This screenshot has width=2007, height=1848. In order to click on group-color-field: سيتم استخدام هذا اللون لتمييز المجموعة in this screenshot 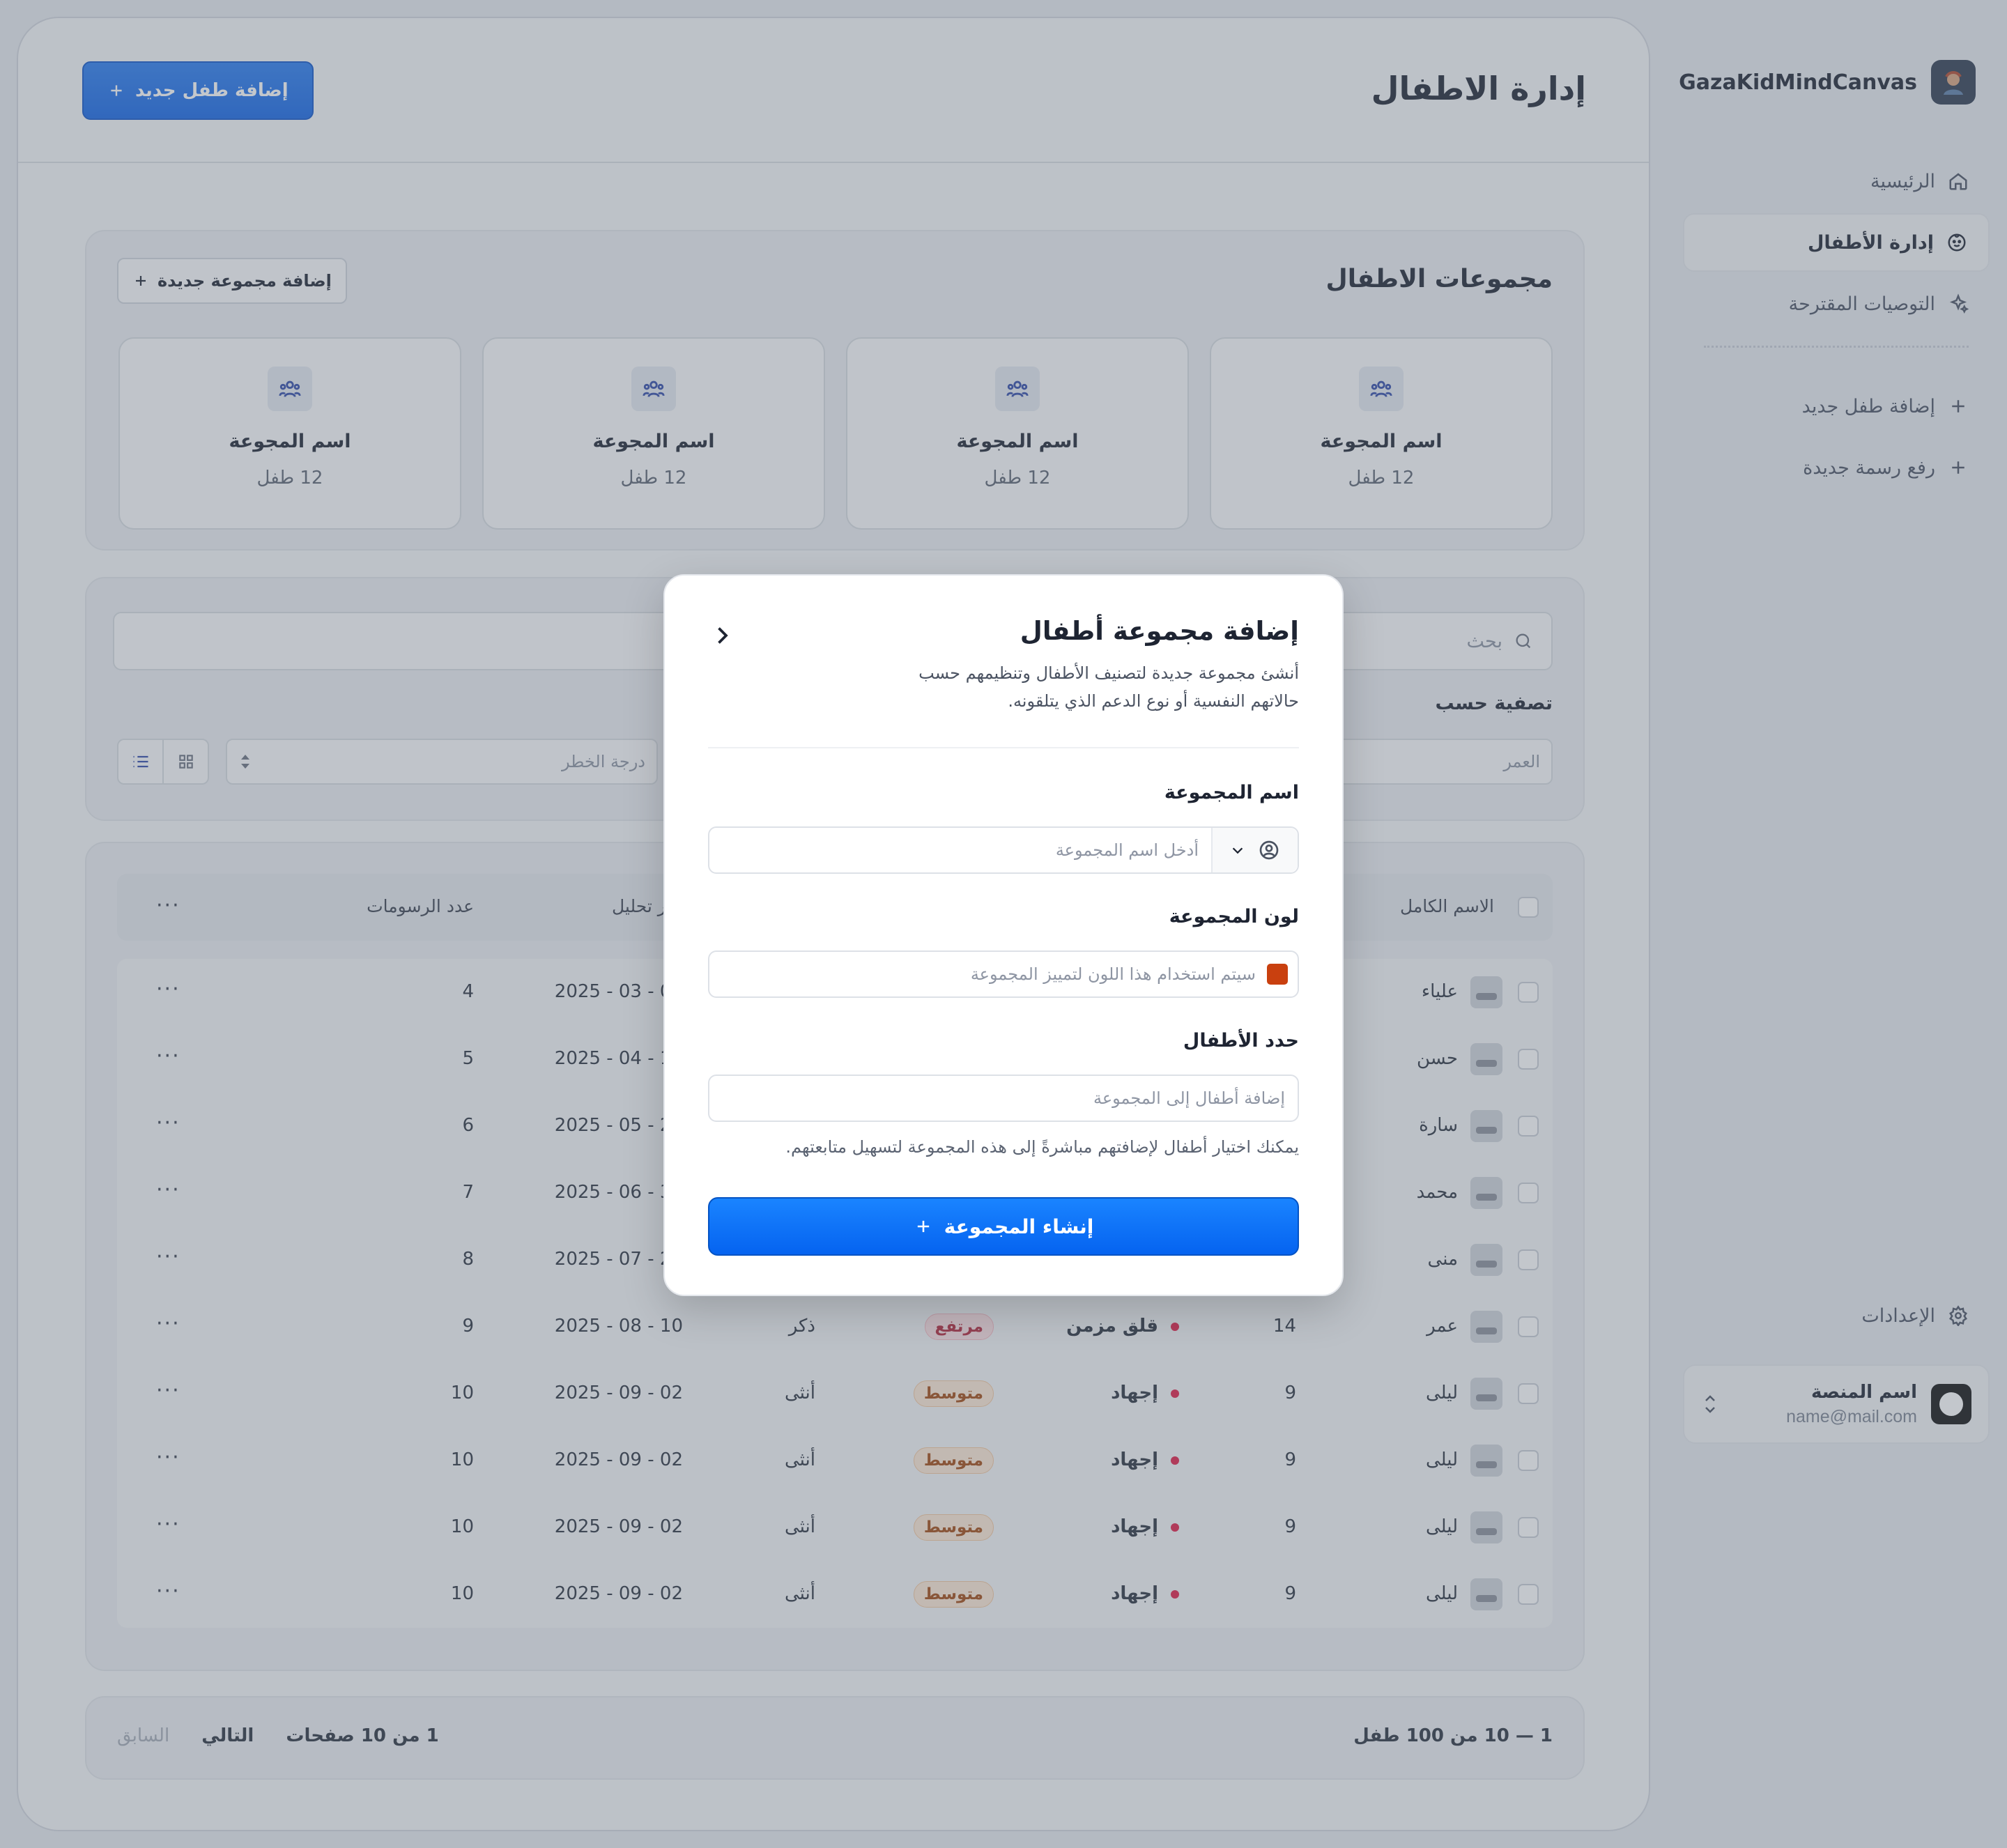, I will do `click(1003, 974)`.